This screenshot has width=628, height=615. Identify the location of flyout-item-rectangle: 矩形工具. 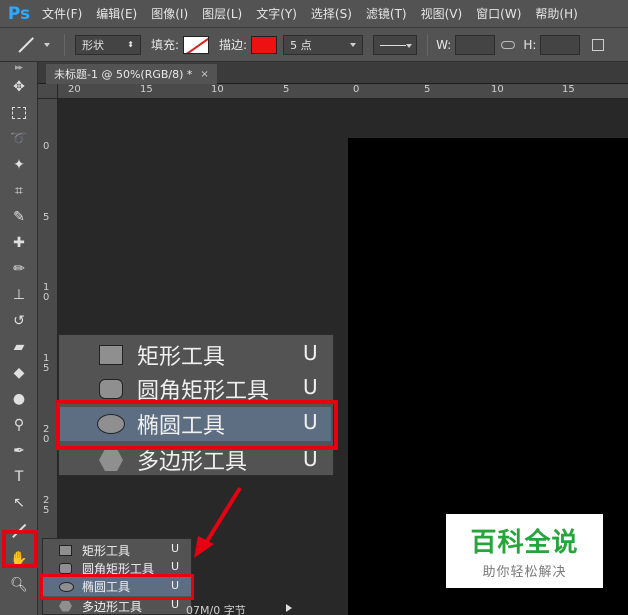
(197, 355).